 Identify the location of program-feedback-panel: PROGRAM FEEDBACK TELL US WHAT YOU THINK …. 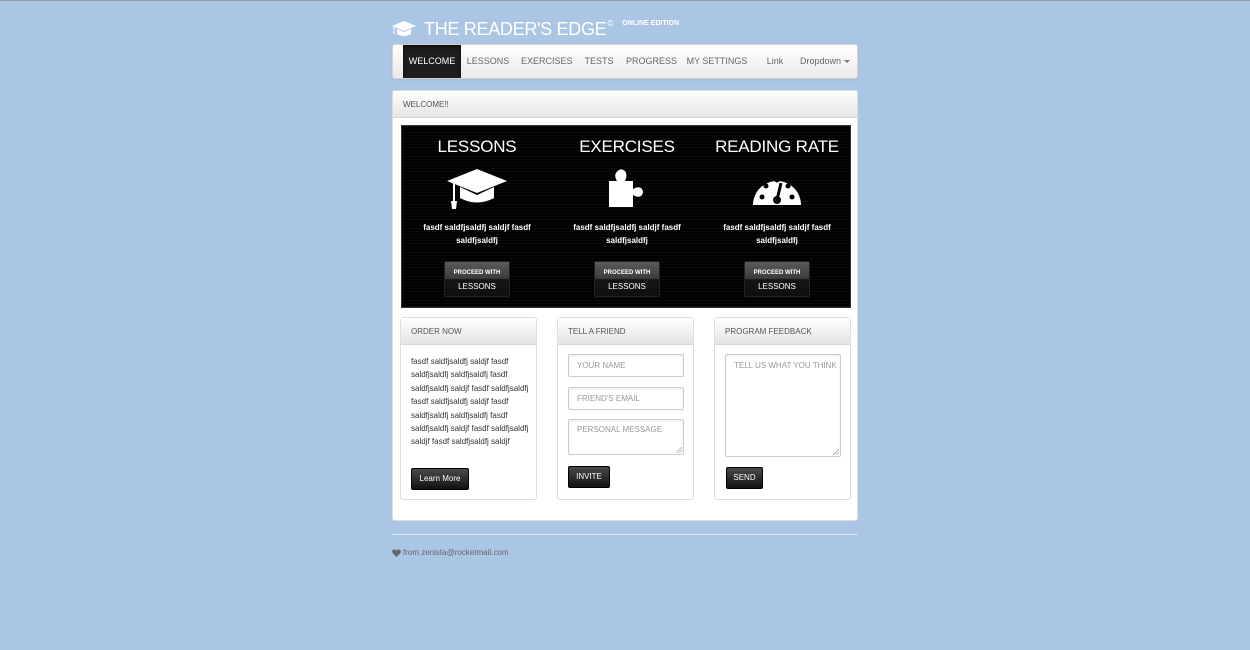
(782, 408).